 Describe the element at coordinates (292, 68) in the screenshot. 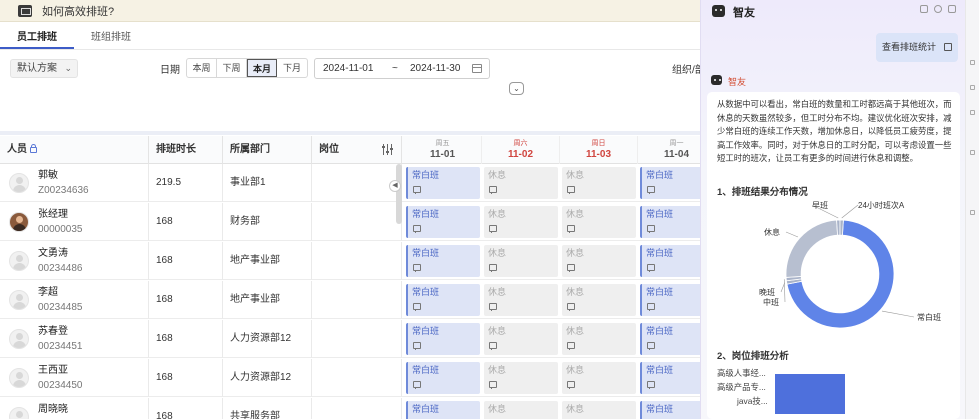

I see `range-next-month-button: 下月` at that location.